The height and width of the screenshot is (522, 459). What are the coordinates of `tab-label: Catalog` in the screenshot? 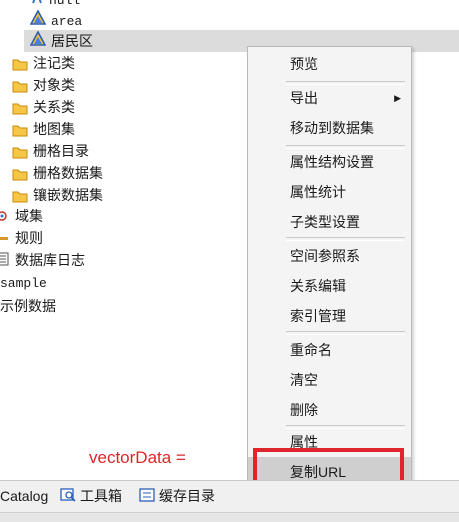 It's located at (24, 496).